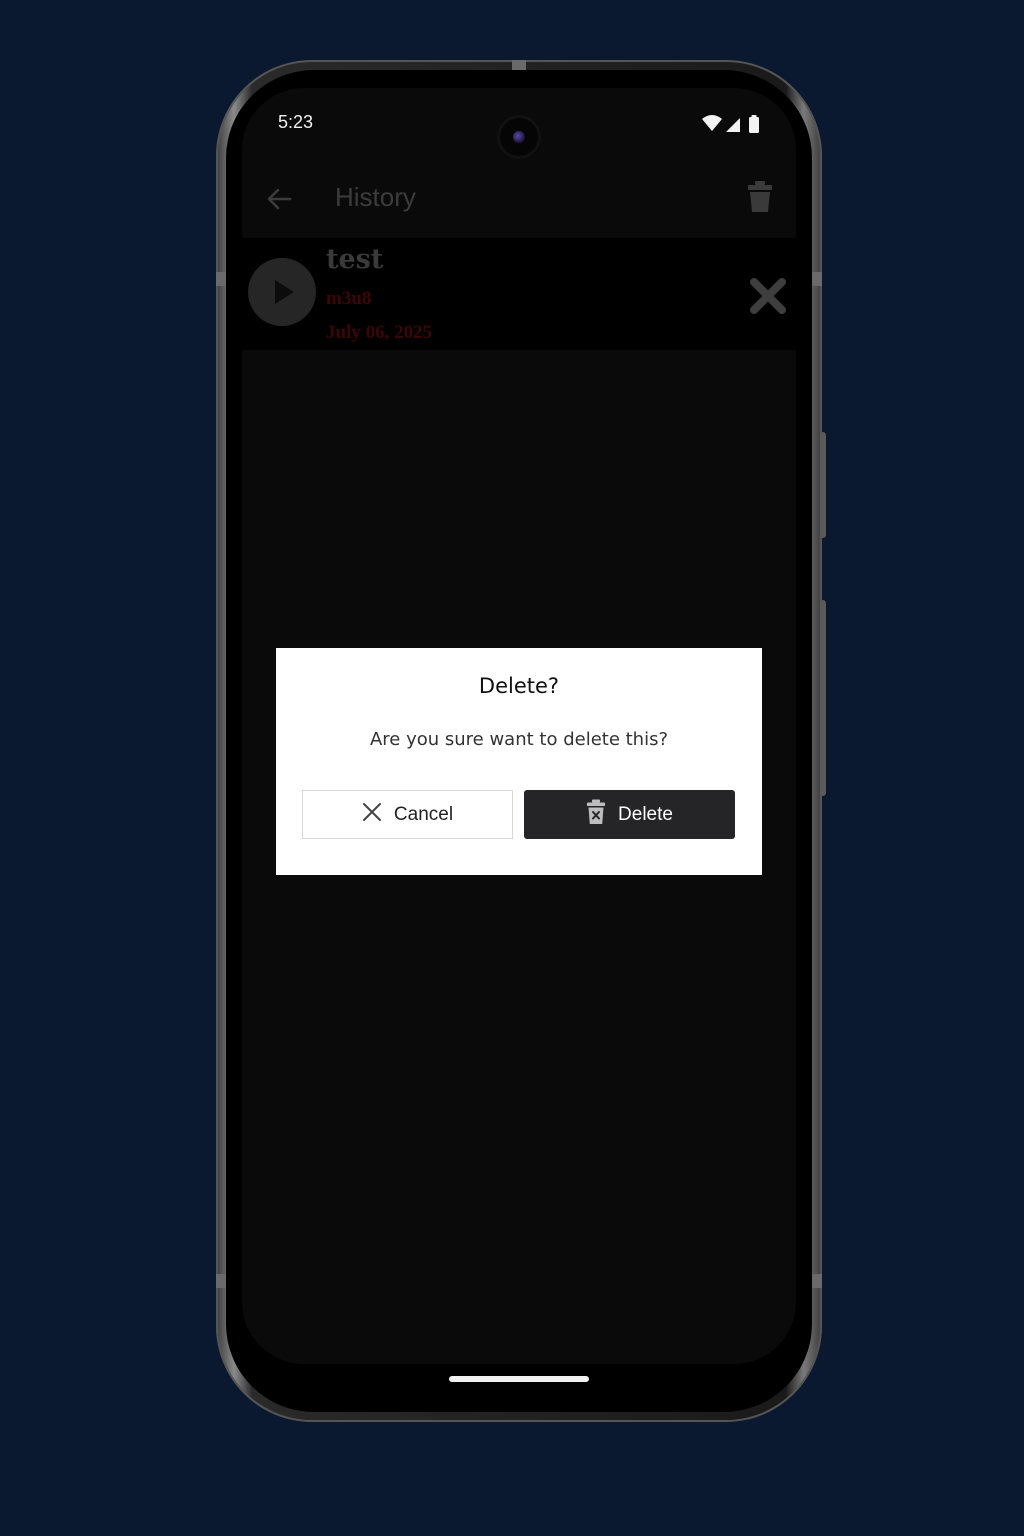 The width and height of the screenshot is (1024, 1536). Describe the element at coordinates (296, 122) in the screenshot. I see `status-time: 5:23` at that location.